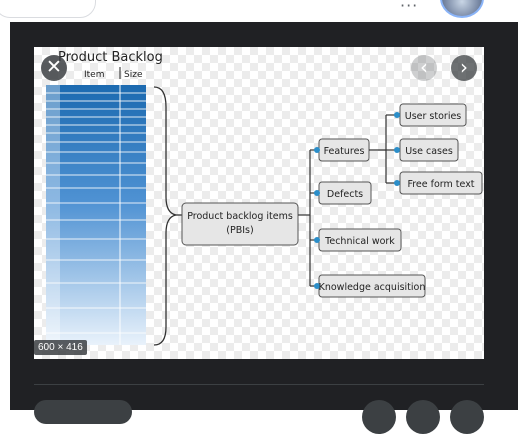  What do you see at coordinates (54, 68) in the screenshot?
I see `close-preview-button: ✕` at bounding box center [54, 68].